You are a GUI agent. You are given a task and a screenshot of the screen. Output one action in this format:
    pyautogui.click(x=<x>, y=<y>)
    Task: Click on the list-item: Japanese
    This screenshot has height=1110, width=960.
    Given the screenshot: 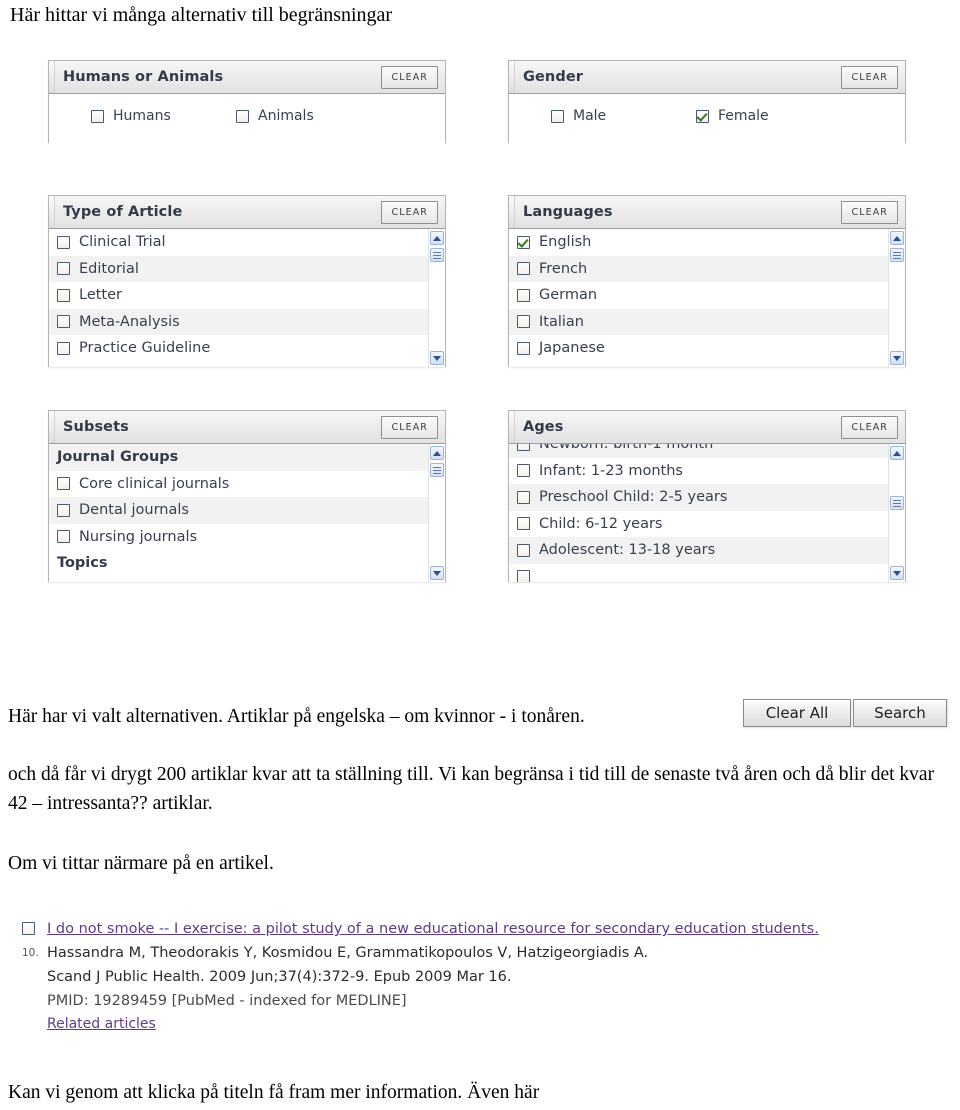 What is the action you would take?
    pyautogui.click(x=699, y=348)
    